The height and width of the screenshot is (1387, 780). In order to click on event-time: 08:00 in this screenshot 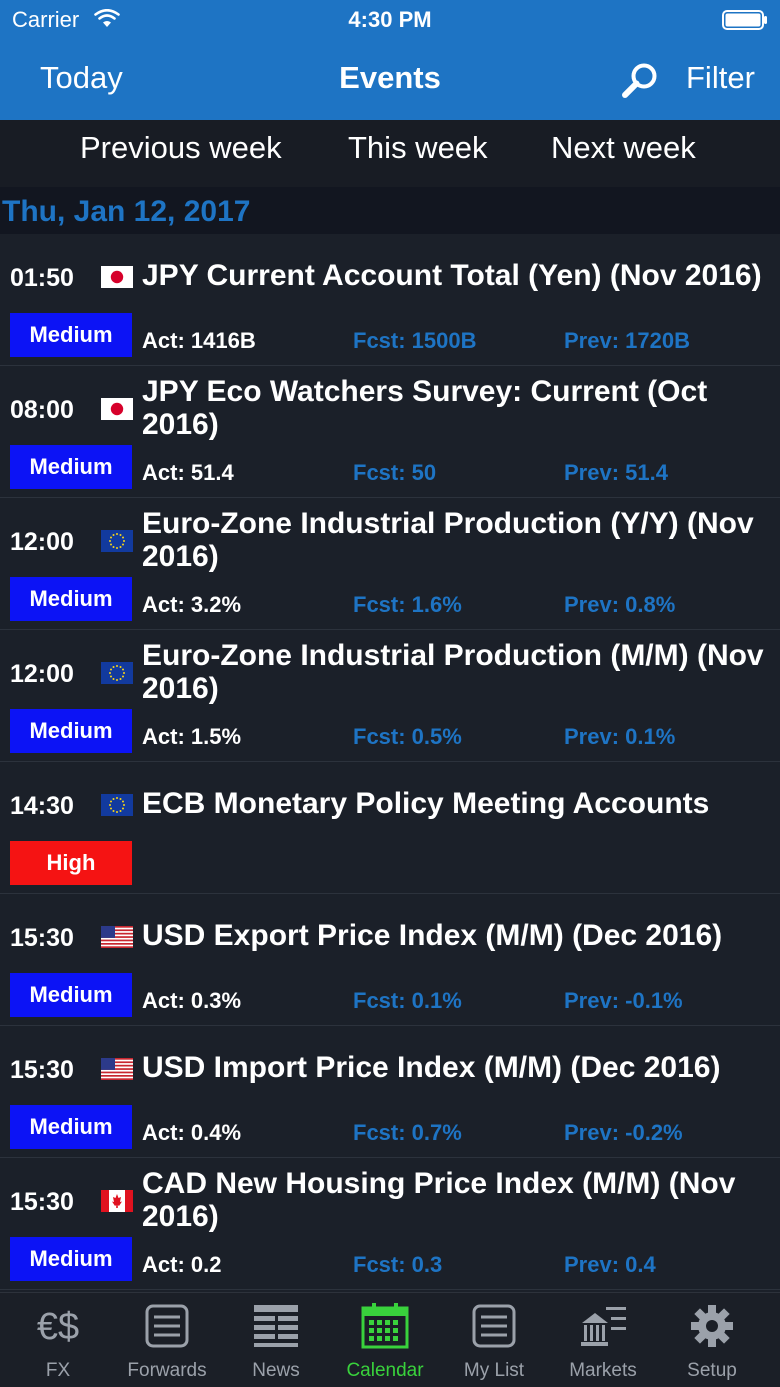, I will do `click(42, 410)`.